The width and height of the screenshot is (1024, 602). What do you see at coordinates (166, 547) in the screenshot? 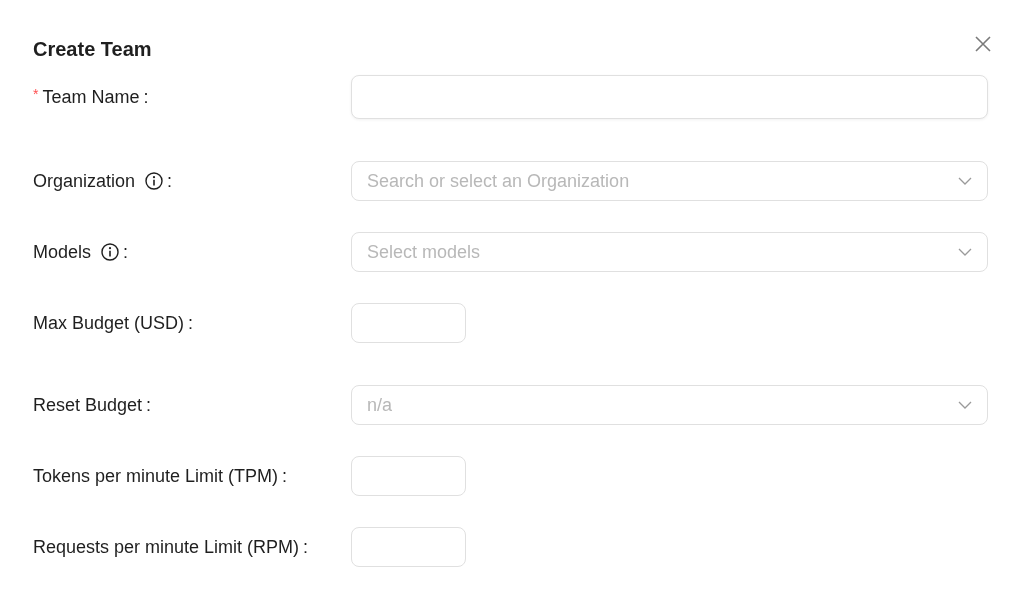
I see `field-label: Requests per minute Limit (RPM)` at bounding box center [166, 547].